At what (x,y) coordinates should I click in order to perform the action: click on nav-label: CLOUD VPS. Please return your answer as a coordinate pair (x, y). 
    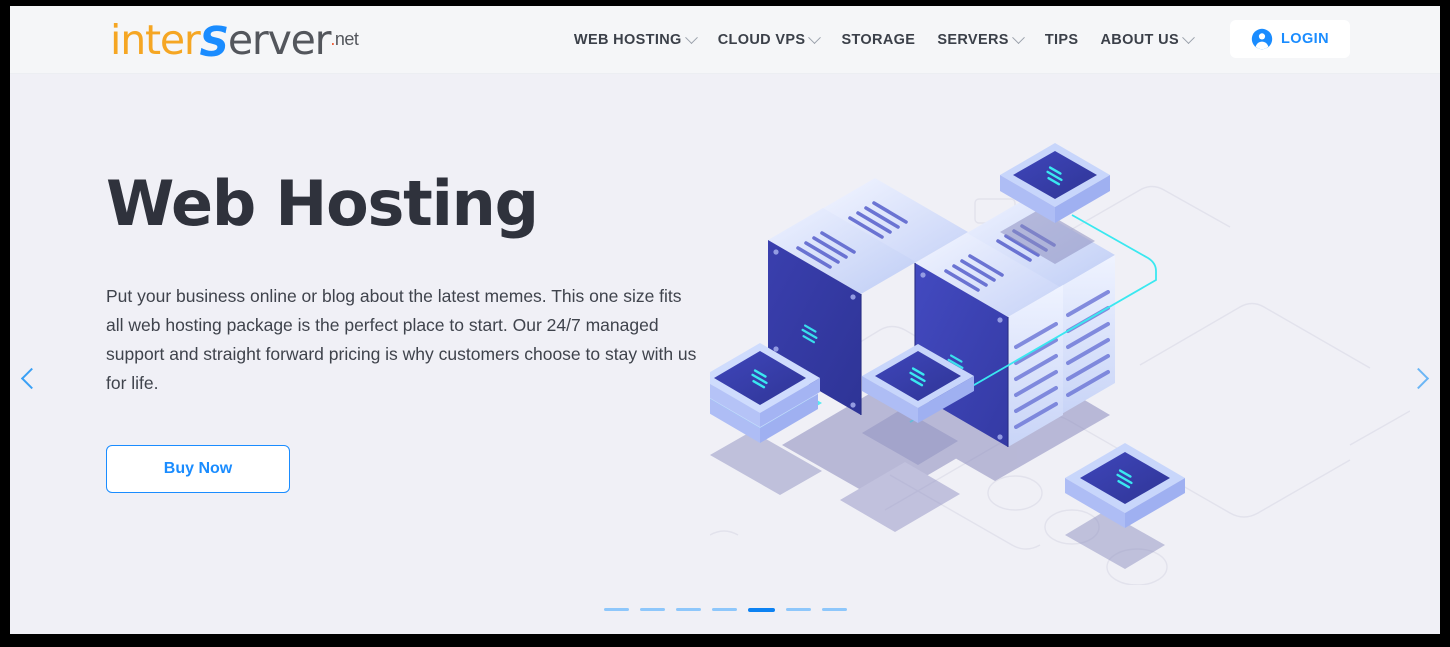
    Looking at the image, I should click on (761, 40).